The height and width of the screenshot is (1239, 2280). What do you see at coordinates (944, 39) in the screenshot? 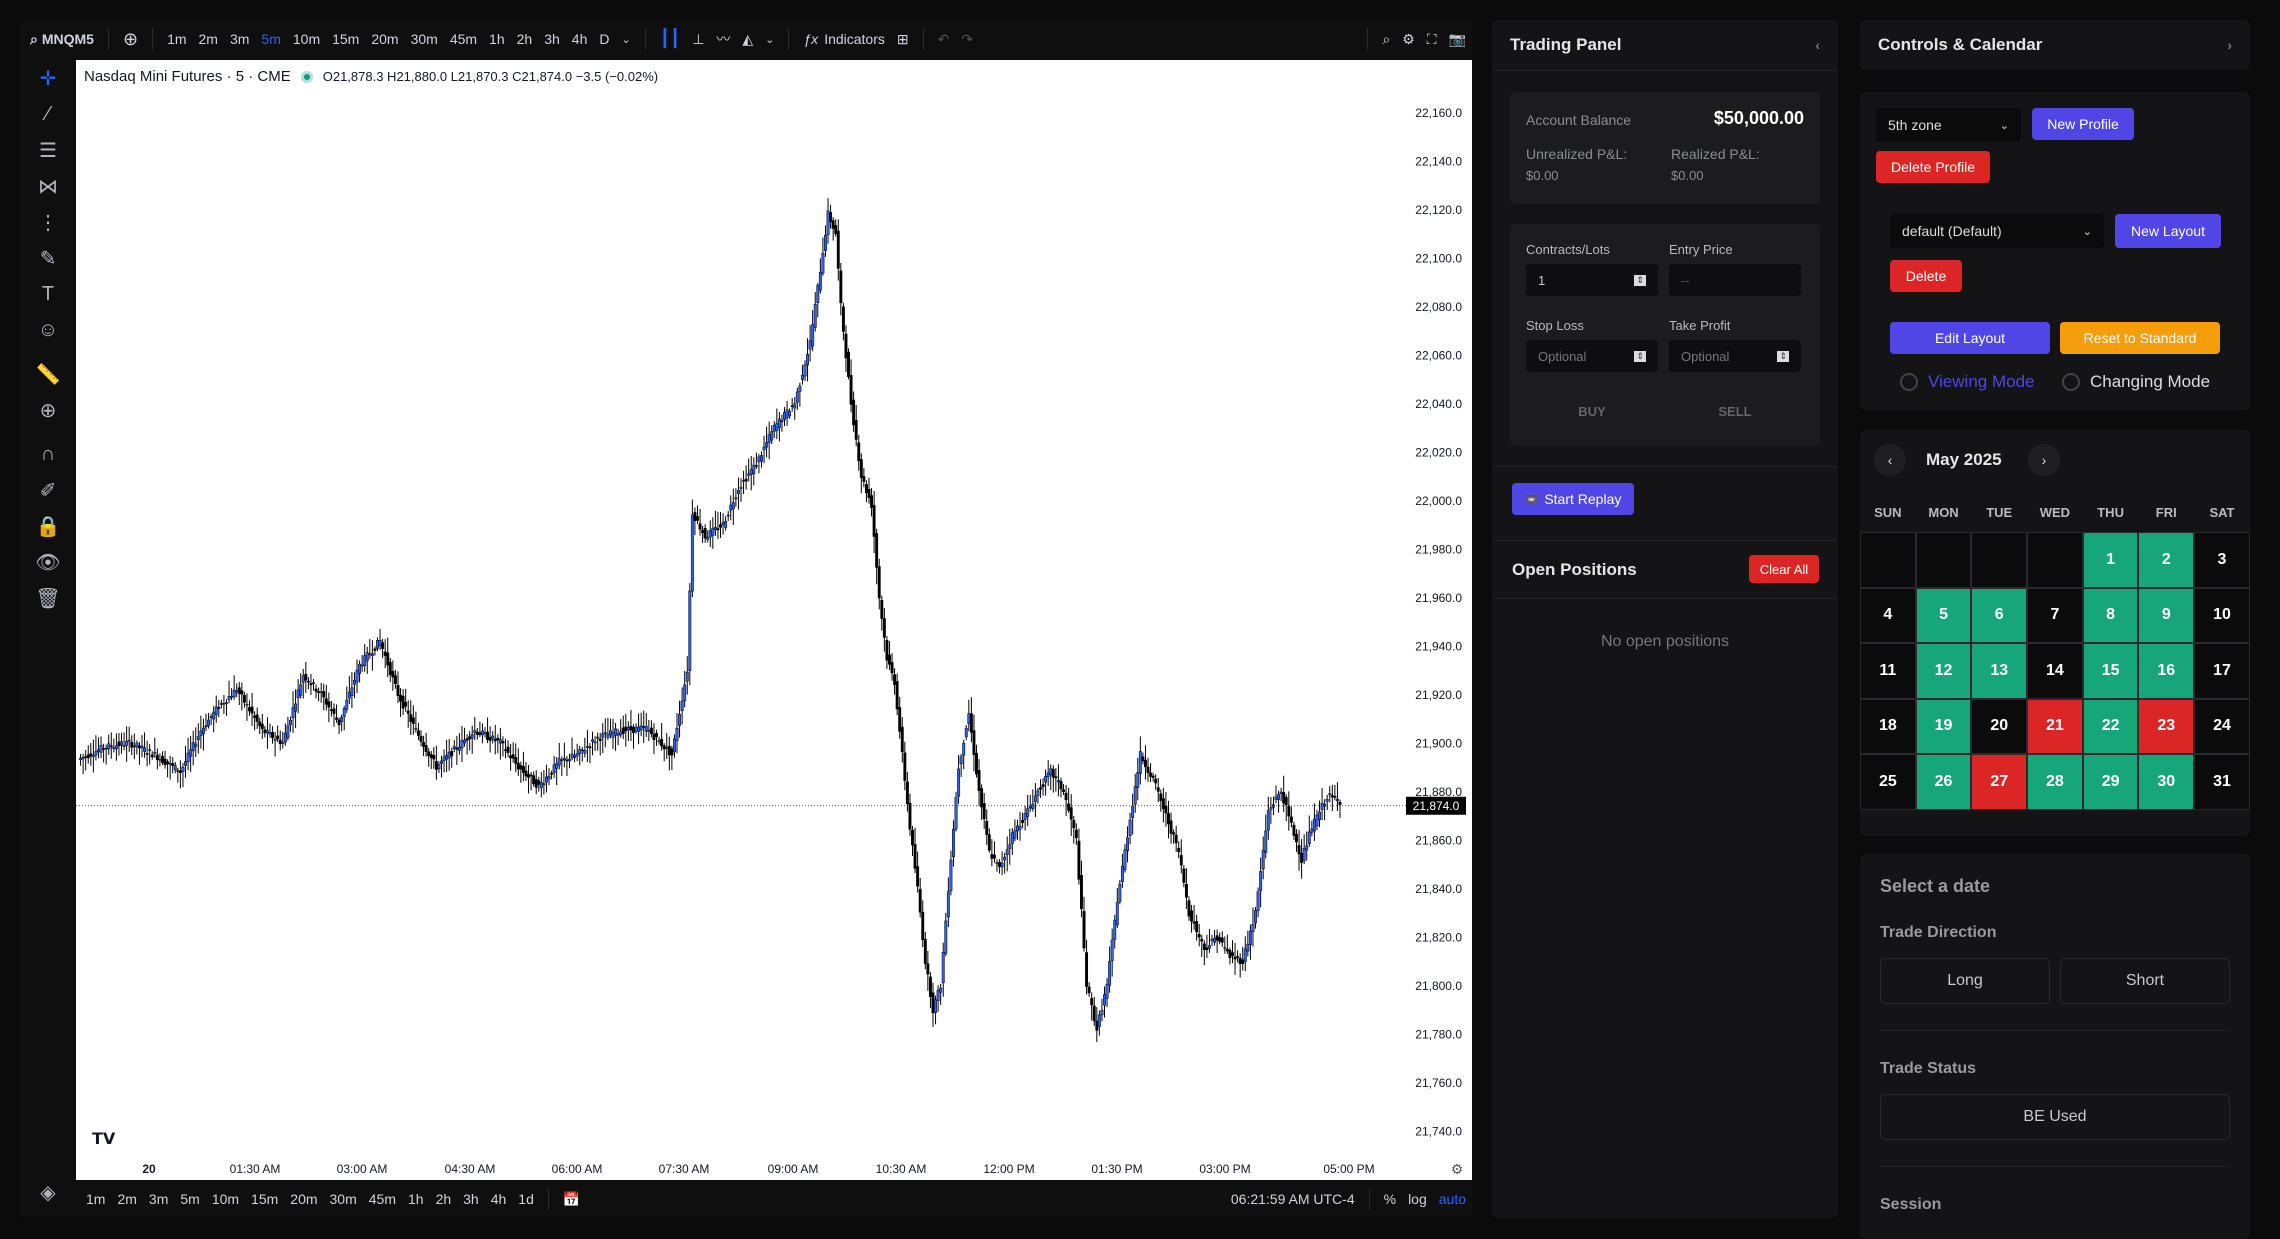
I see `undo-icon: ↶` at bounding box center [944, 39].